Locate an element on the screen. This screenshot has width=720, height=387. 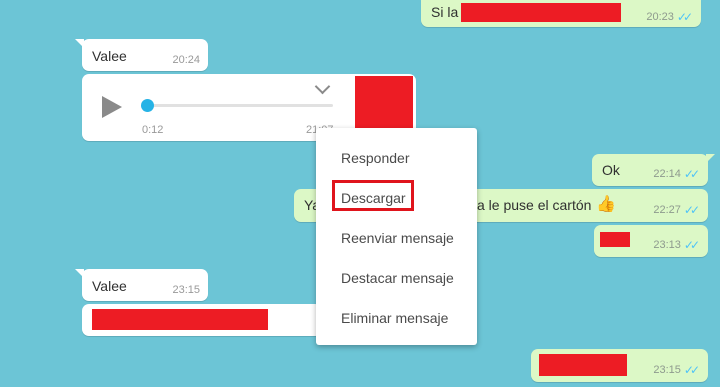
highlight-box is located at coordinates (373, 195).